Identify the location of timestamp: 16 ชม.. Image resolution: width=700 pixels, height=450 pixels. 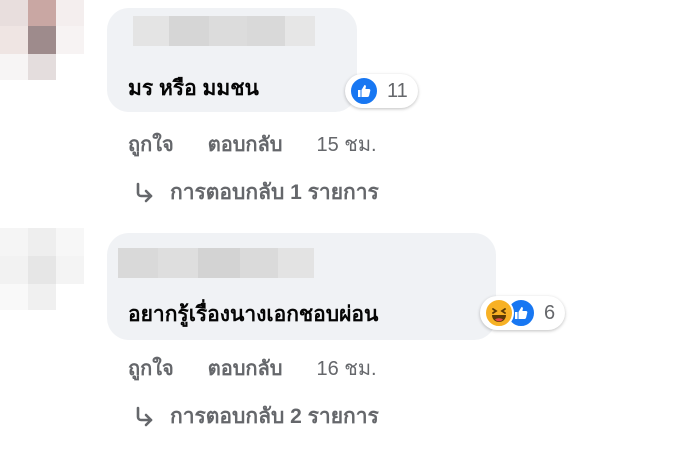
(346, 368).